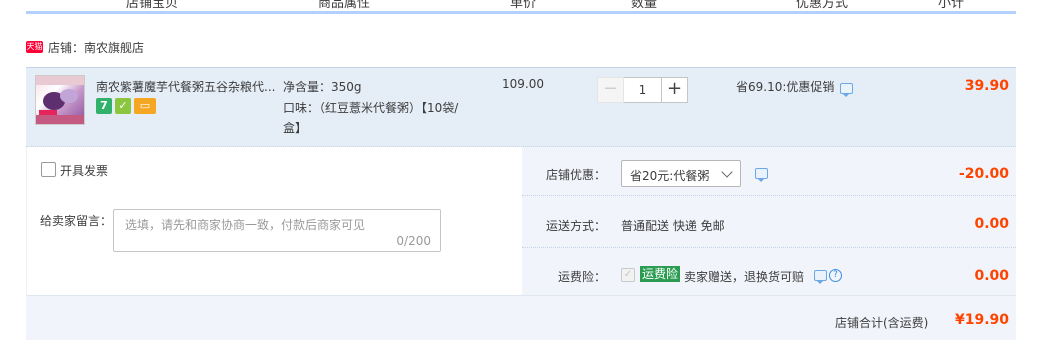  Describe the element at coordinates (983, 174) in the screenshot. I see `shop-discount-amount: -20.00` at that location.